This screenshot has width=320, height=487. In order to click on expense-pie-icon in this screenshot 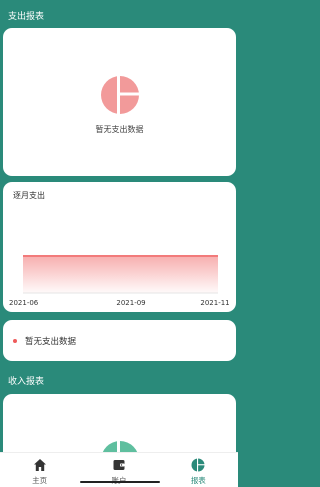, I will do `click(120, 95)`.